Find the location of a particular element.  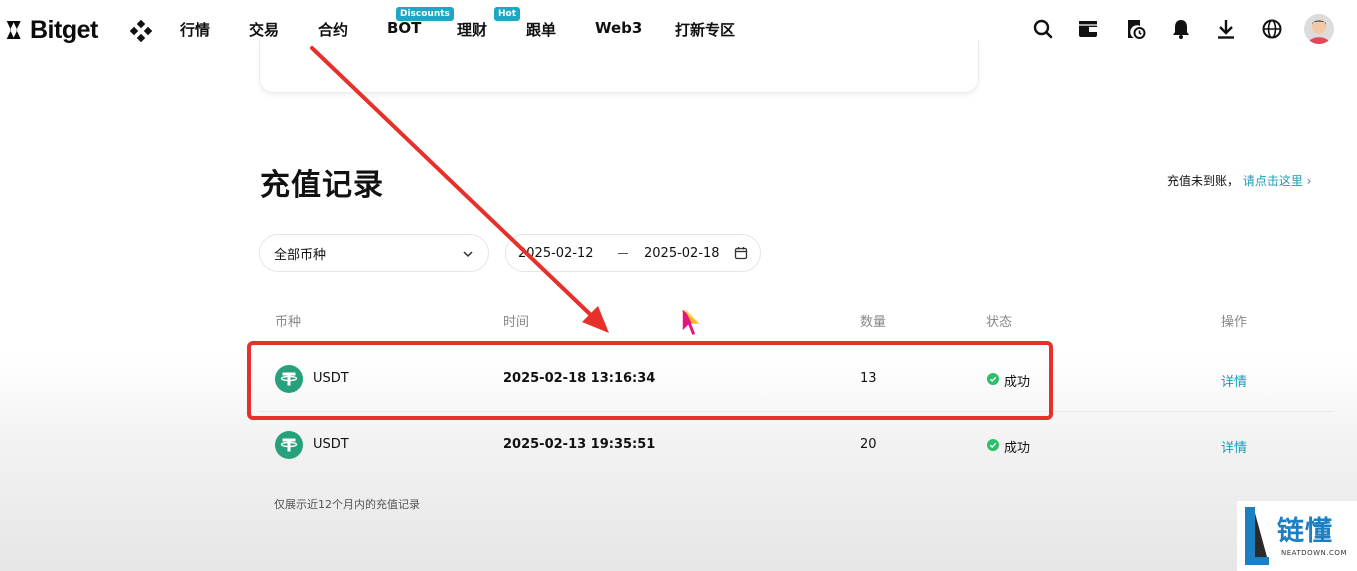

watermark-subtext: NEATDOWN.COM is located at coordinates (1314, 553).